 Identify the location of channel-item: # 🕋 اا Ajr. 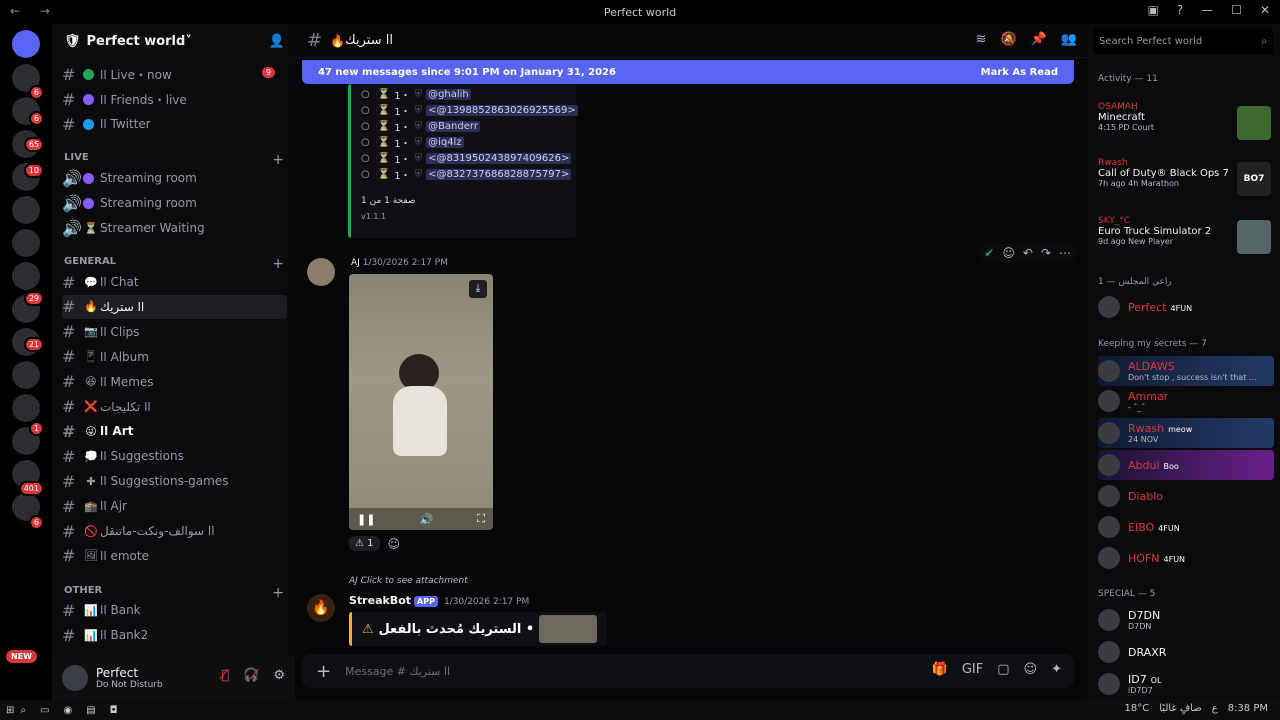
(174, 506).